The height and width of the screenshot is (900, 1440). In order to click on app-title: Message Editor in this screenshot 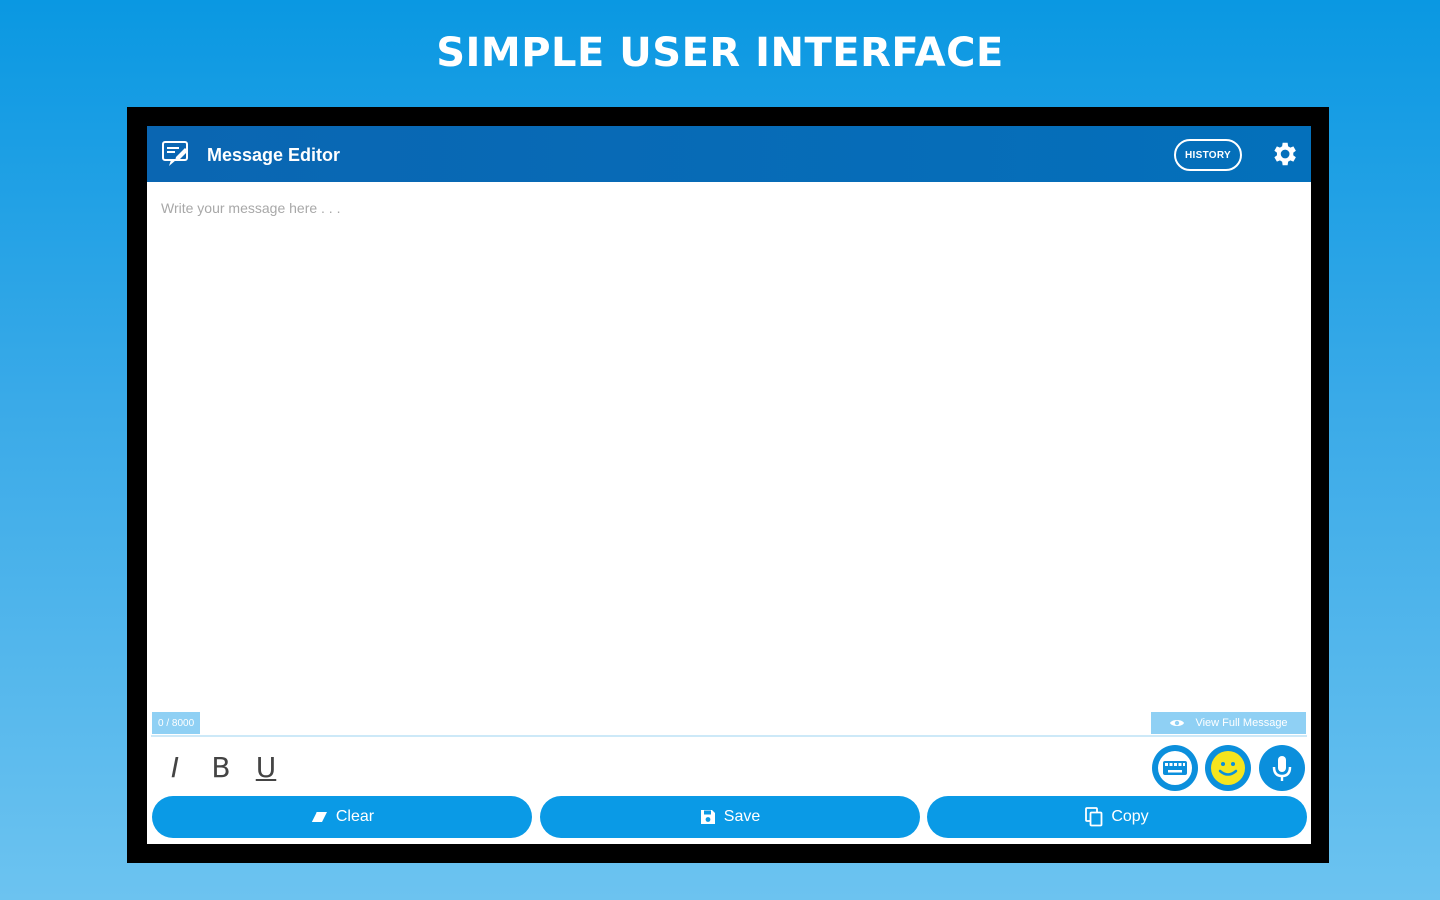, I will do `click(274, 155)`.